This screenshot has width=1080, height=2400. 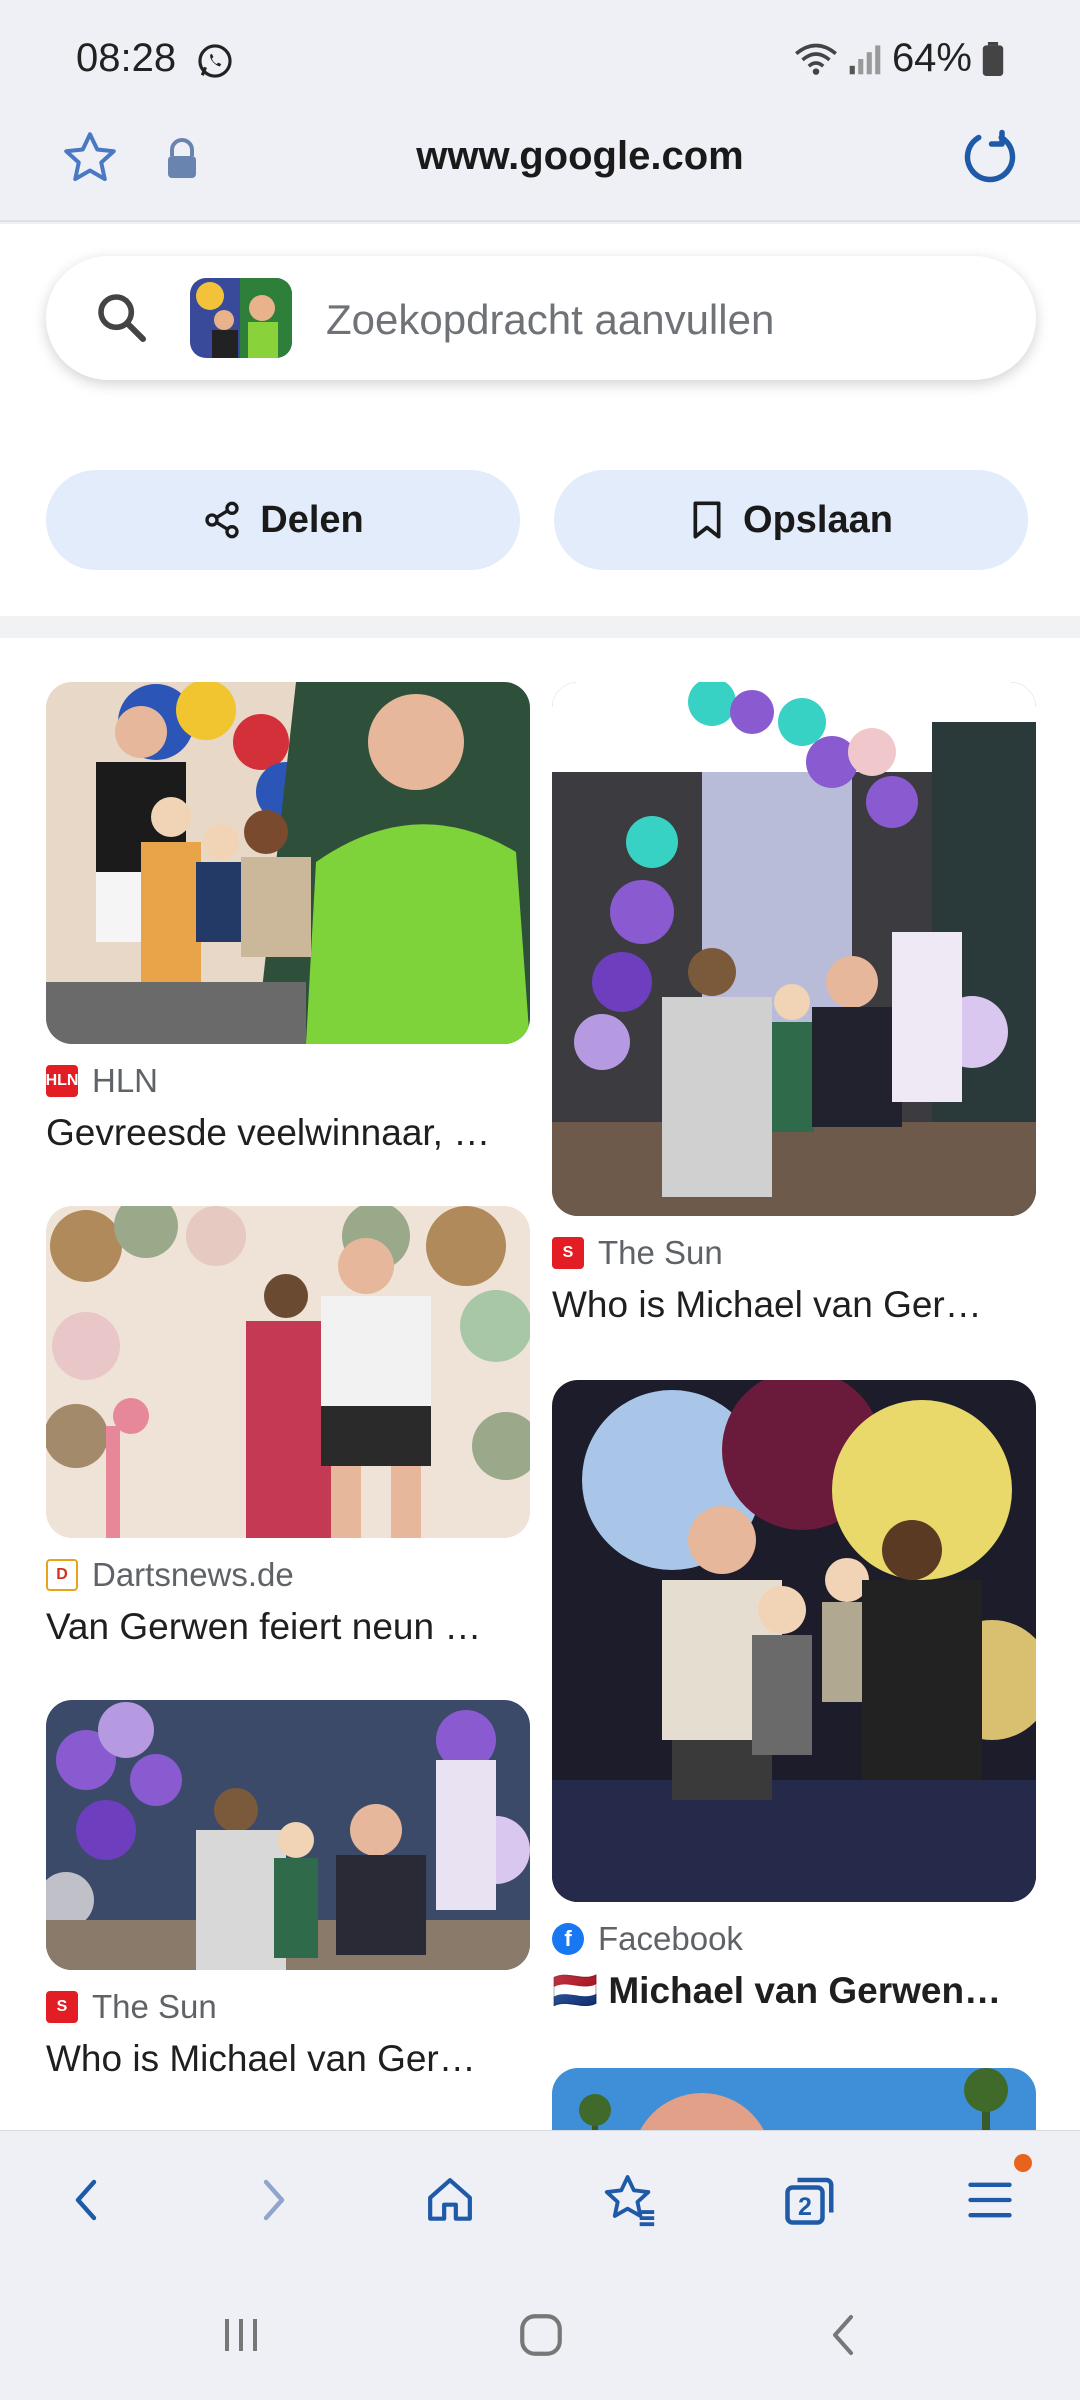 I want to click on system-back-button, so click(x=845, y=2335).